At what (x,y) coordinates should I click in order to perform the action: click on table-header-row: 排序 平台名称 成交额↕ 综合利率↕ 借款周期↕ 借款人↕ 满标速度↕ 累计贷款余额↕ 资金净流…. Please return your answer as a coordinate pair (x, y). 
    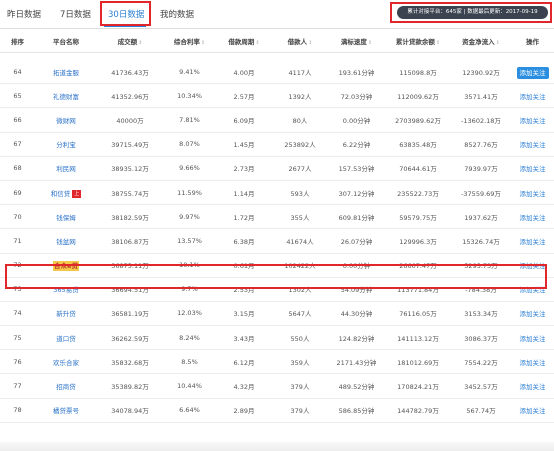
    Looking at the image, I should click on (277, 41).